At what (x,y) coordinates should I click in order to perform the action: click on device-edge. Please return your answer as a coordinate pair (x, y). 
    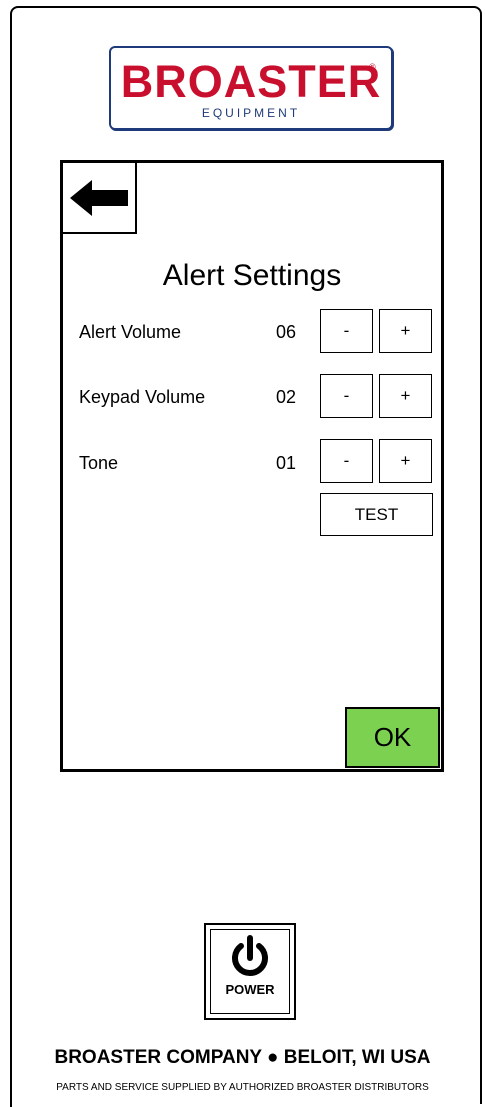
    Looking at the image, I should click on (11, 1099).